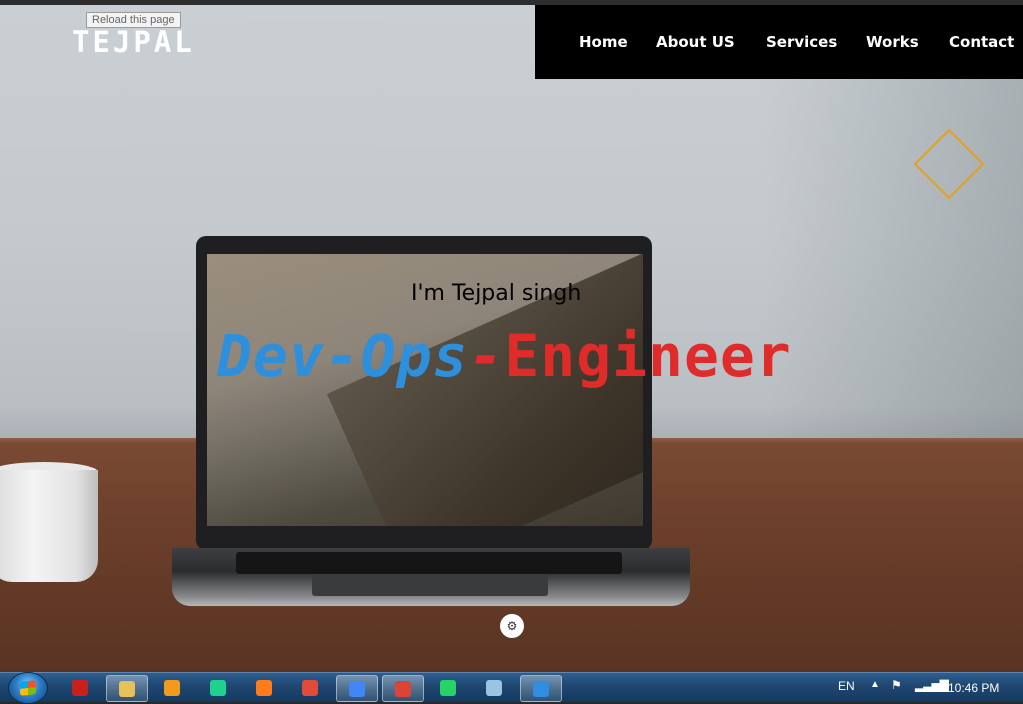 This screenshot has height=704, width=1023. I want to click on taskbar-button-file-explorer, so click(127, 688).